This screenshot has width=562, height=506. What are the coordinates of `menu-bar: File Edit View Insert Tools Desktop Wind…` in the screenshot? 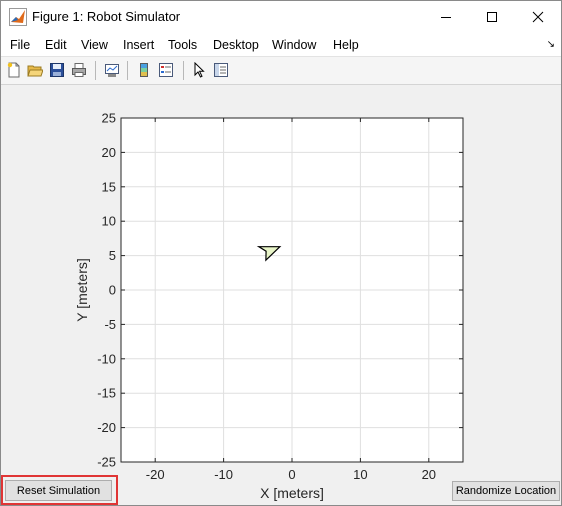 It's located at (281, 45).